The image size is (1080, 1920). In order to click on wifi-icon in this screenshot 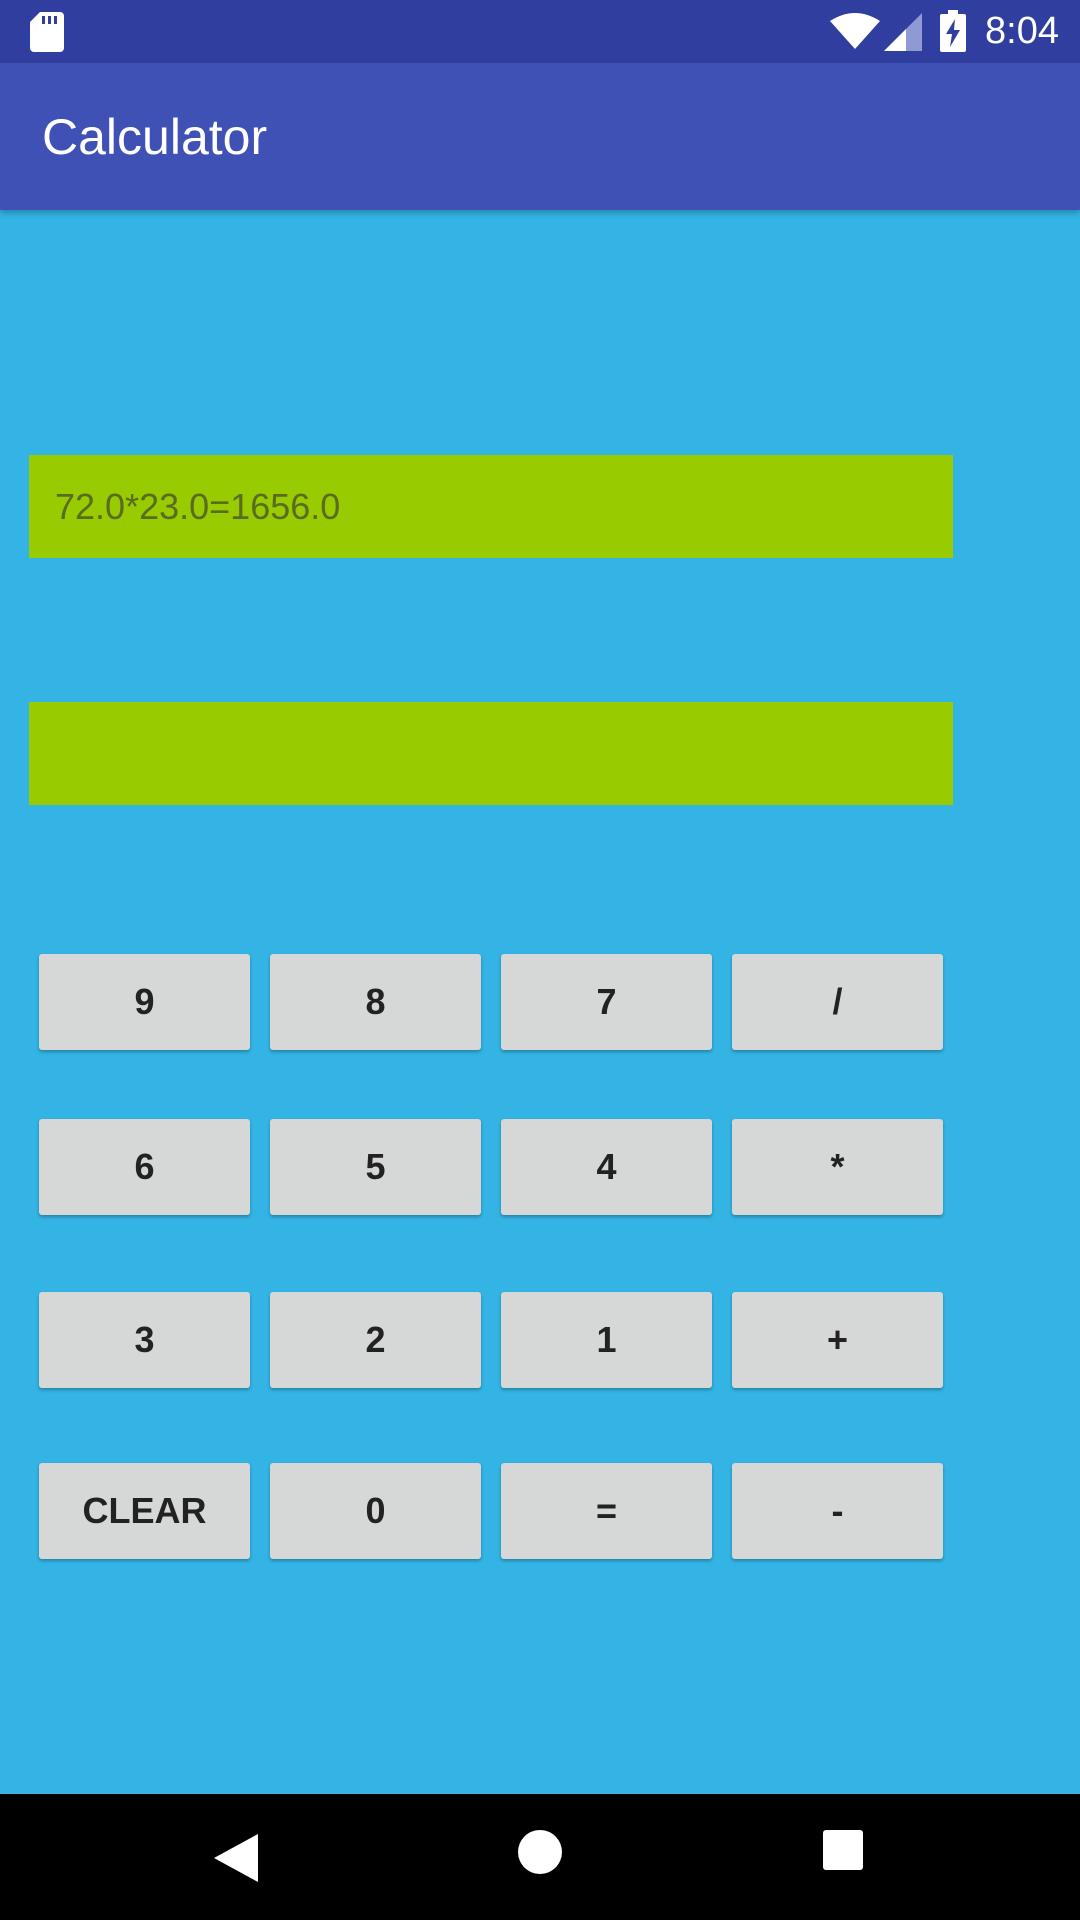, I will do `click(855, 31)`.